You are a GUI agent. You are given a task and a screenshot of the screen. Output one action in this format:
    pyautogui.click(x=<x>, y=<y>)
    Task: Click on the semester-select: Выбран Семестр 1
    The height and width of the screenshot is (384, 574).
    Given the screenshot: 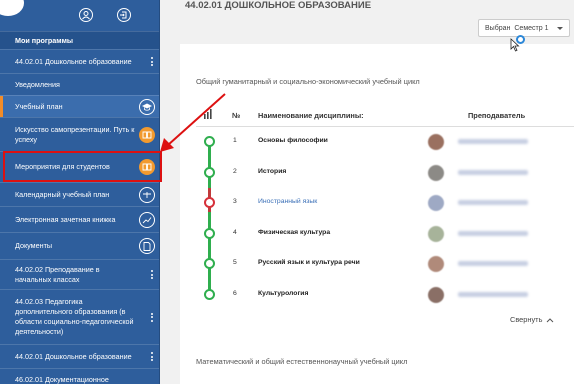 What is the action you would take?
    pyautogui.click(x=524, y=28)
    